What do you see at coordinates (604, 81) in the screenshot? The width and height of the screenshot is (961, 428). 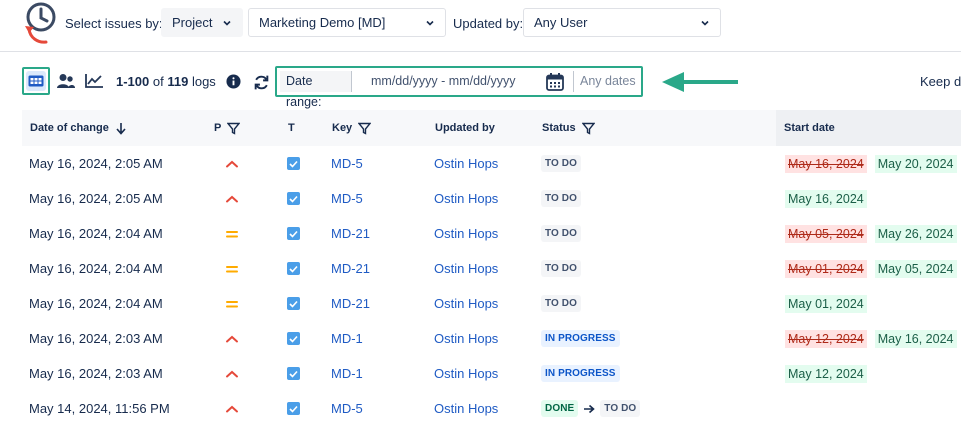 I see `any-dates-option: Any dates` at bounding box center [604, 81].